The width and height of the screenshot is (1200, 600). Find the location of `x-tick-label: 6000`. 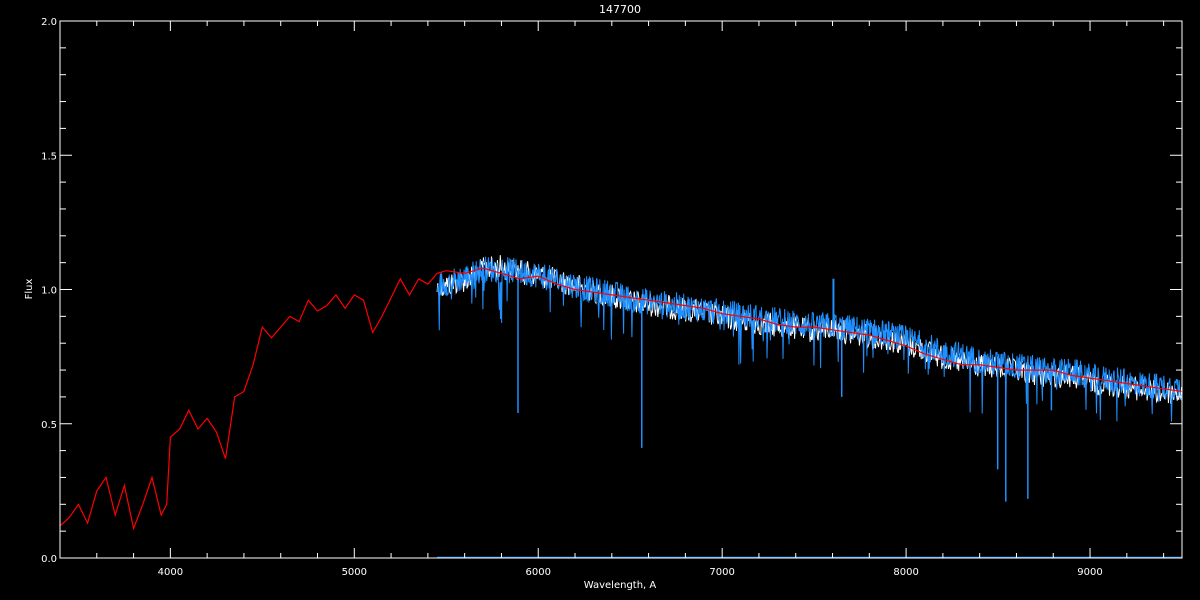

x-tick-label: 6000 is located at coordinates (538, 572).